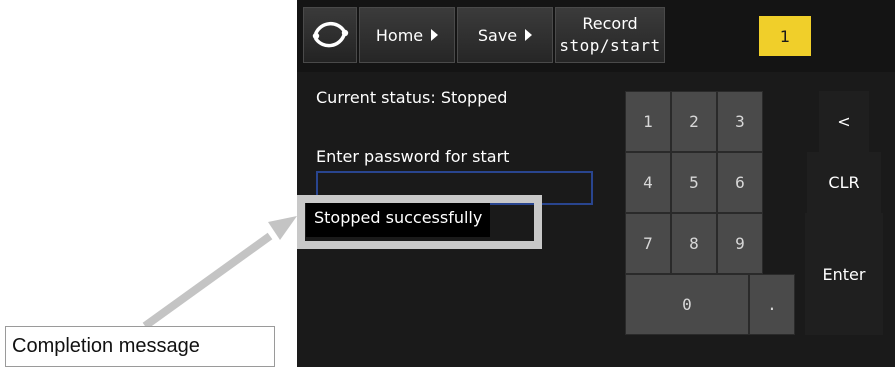 This screenshot has width=895, height=367. Describe the element at coordinates (694, 243) in the screenshot. I see `key-8: 8` at that location.